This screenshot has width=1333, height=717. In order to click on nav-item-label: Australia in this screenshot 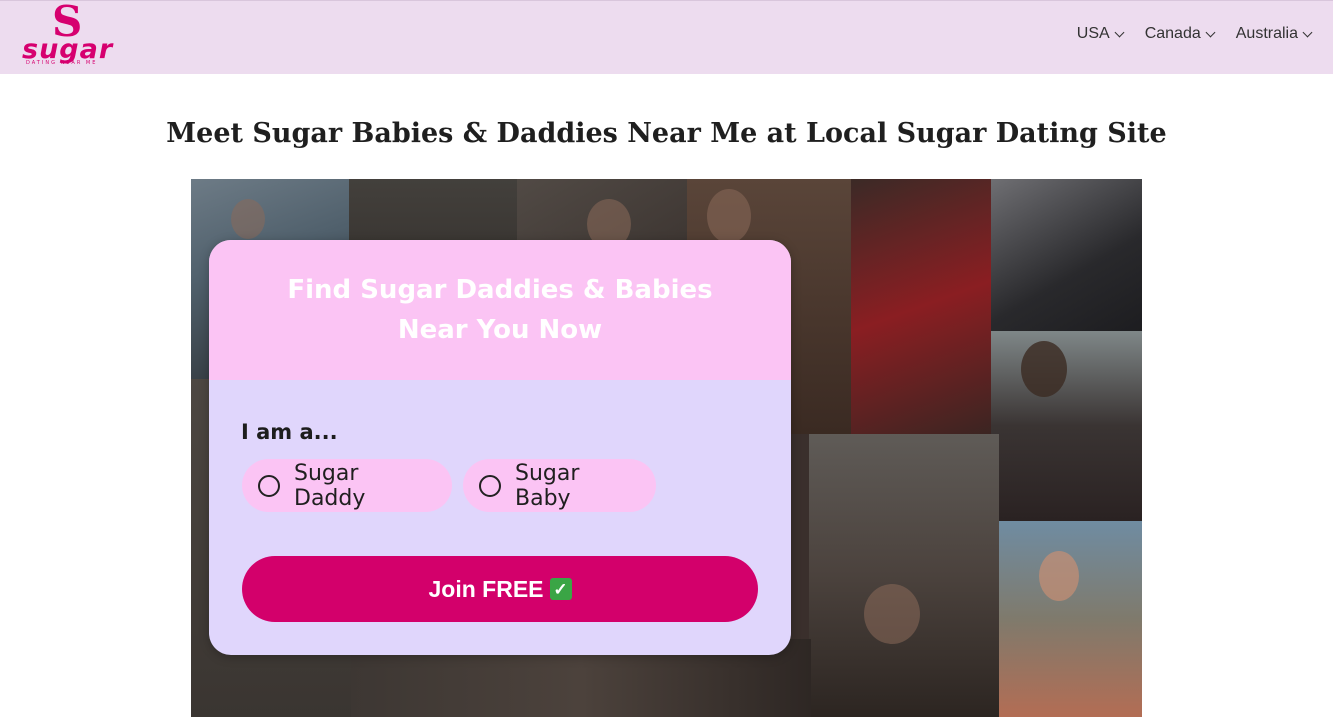, I will do `click(1266, 33)`.